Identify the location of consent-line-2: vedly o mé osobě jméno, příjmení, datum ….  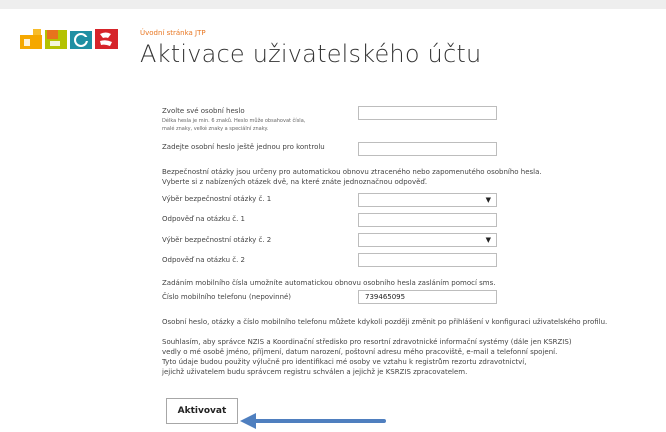
(360, 352).